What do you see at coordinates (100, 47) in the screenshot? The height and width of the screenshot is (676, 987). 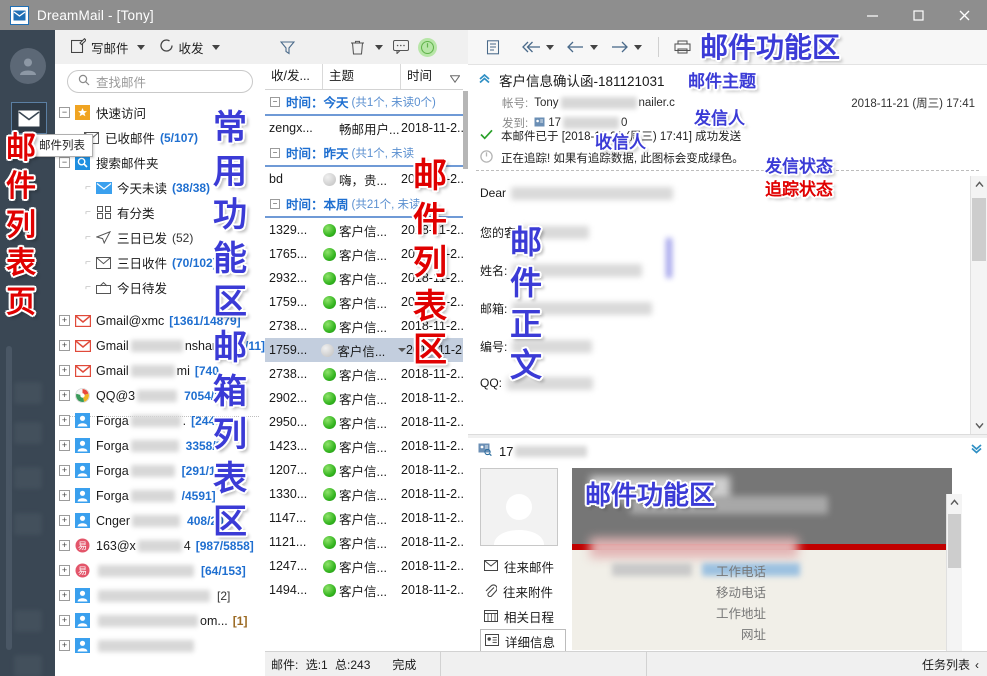 I see `compose-button: 写邮件` at bounding box center [100, 47].